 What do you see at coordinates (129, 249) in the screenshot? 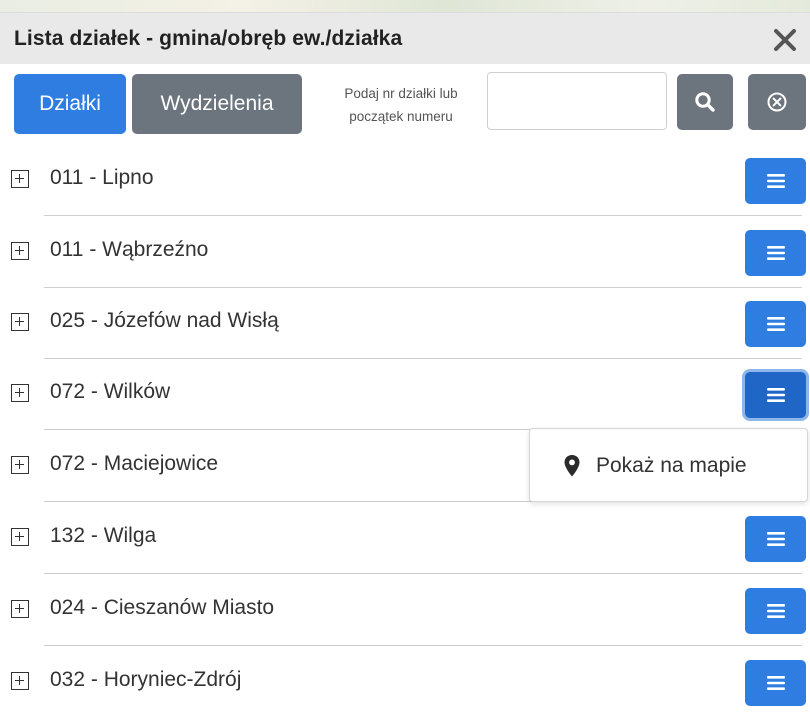
I see `list-item-label: 011 - Wąbrzeźno` at bounding box center [129, 249].